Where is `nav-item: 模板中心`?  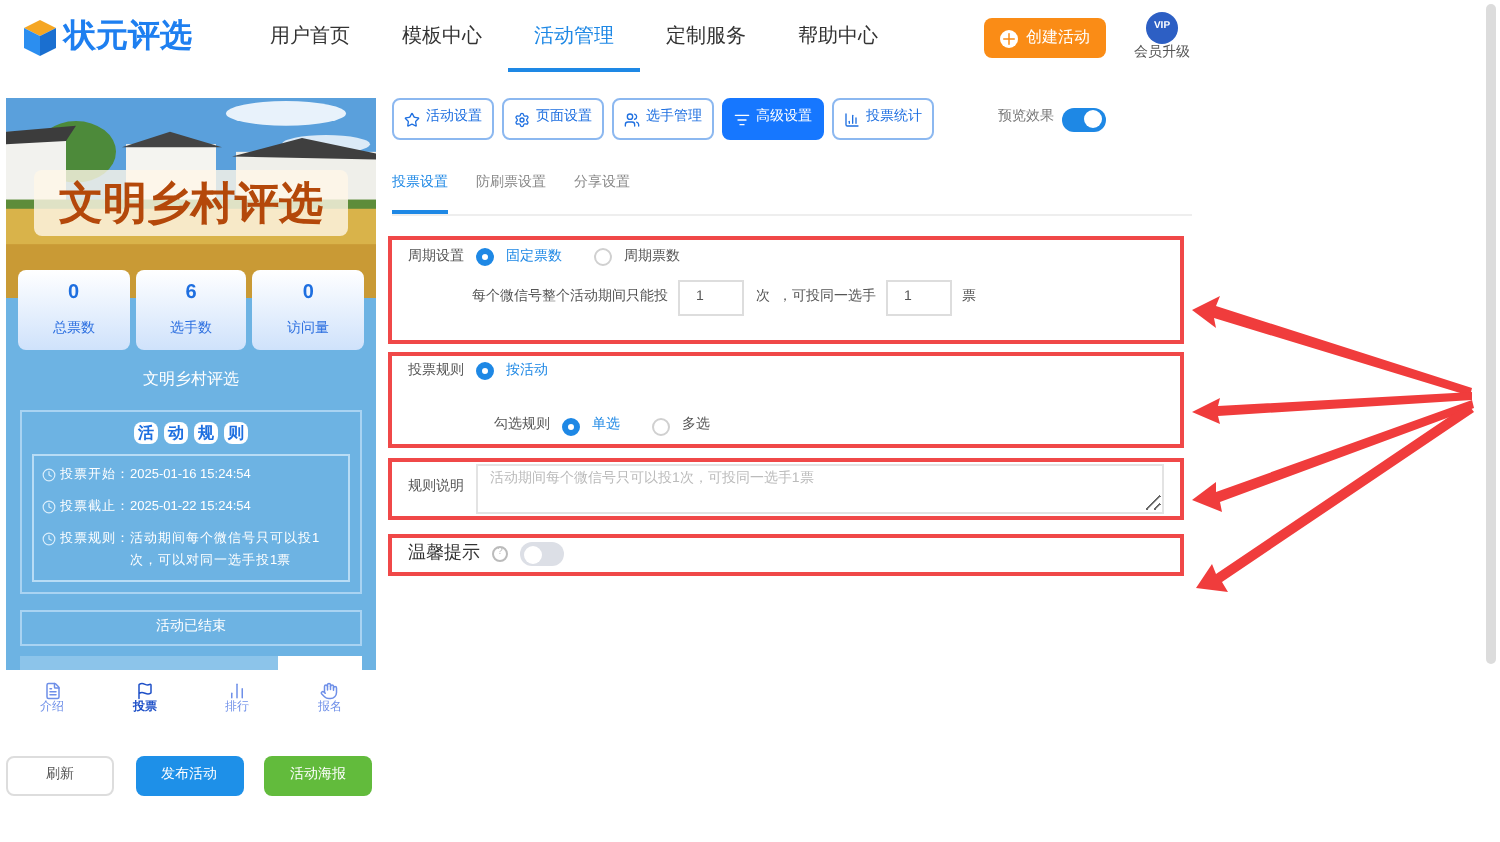 nav-item: 模板中心 is located at coordinates (442, 38).